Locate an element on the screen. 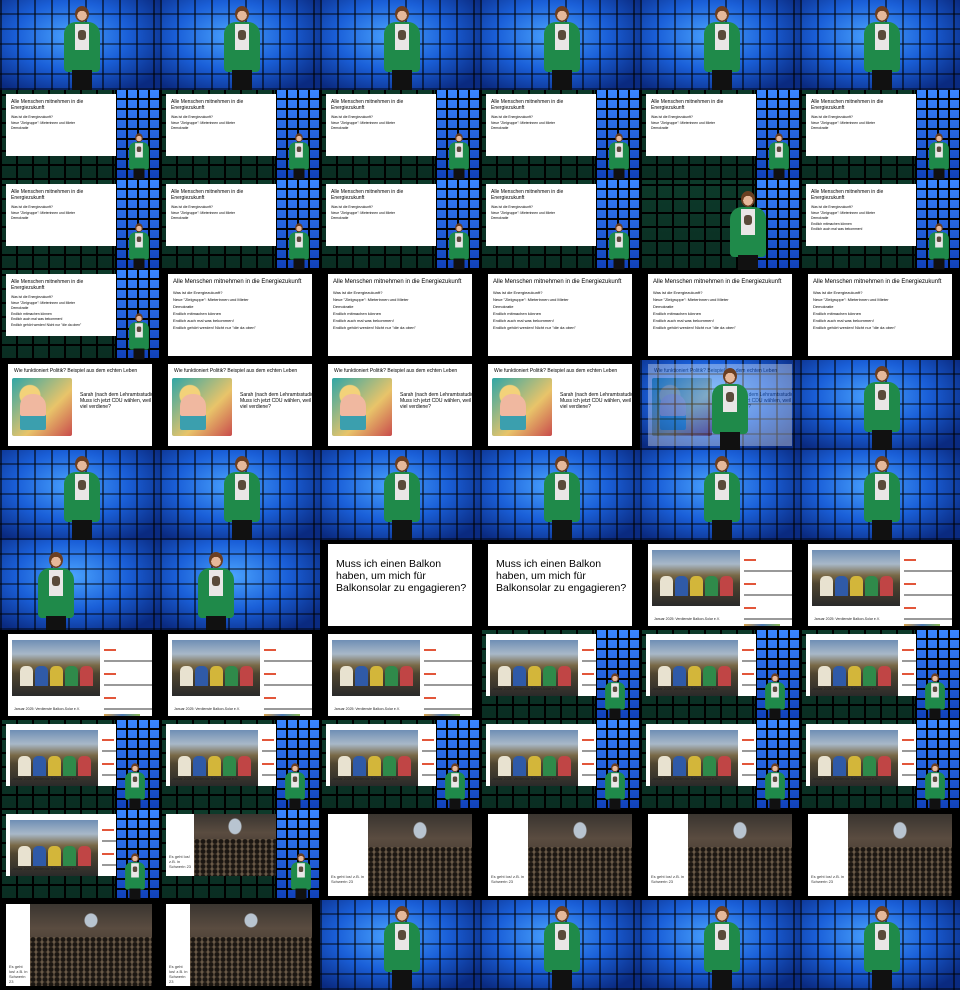 The width and height of the screenshot is (960, 990). sofa-photo is located at coordinates (56, 668).